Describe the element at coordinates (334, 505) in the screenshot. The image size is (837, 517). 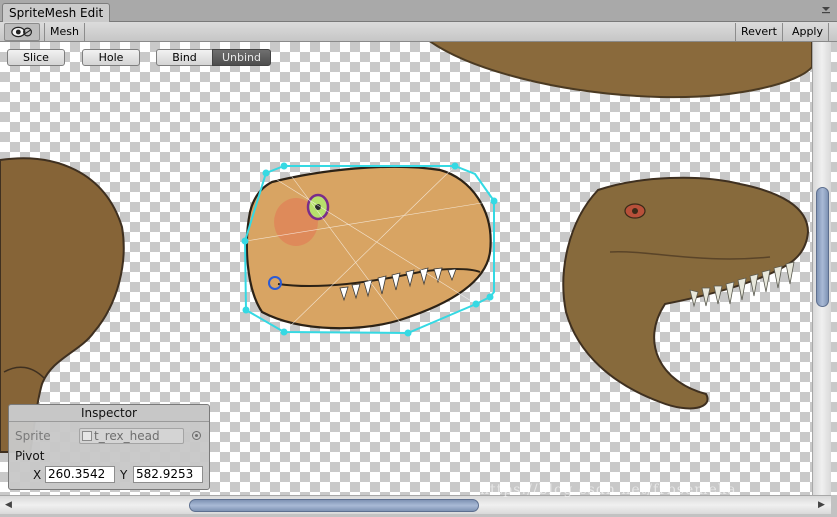
I see `horizontal-scroll-thumb` at that location.